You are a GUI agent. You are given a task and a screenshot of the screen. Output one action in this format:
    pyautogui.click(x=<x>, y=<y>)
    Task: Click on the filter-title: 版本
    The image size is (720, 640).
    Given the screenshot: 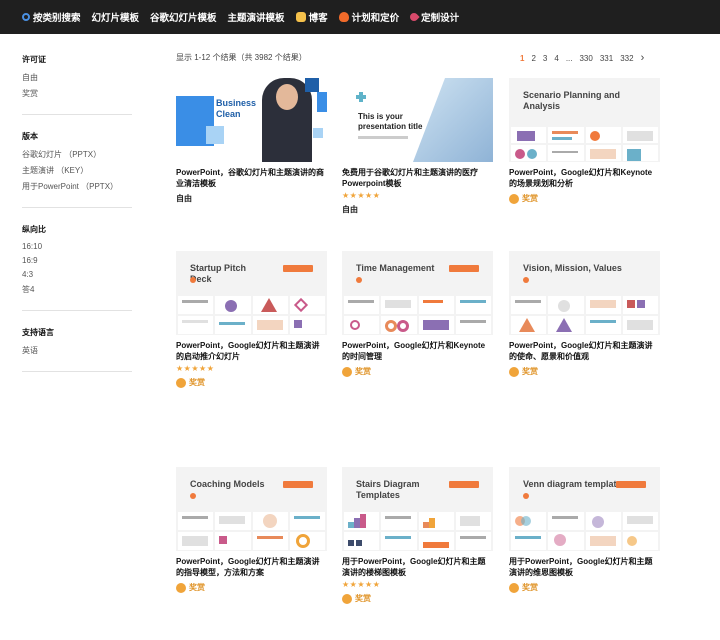 What is the action you would take?
    pyautogui.click(x=30, y=136)
    